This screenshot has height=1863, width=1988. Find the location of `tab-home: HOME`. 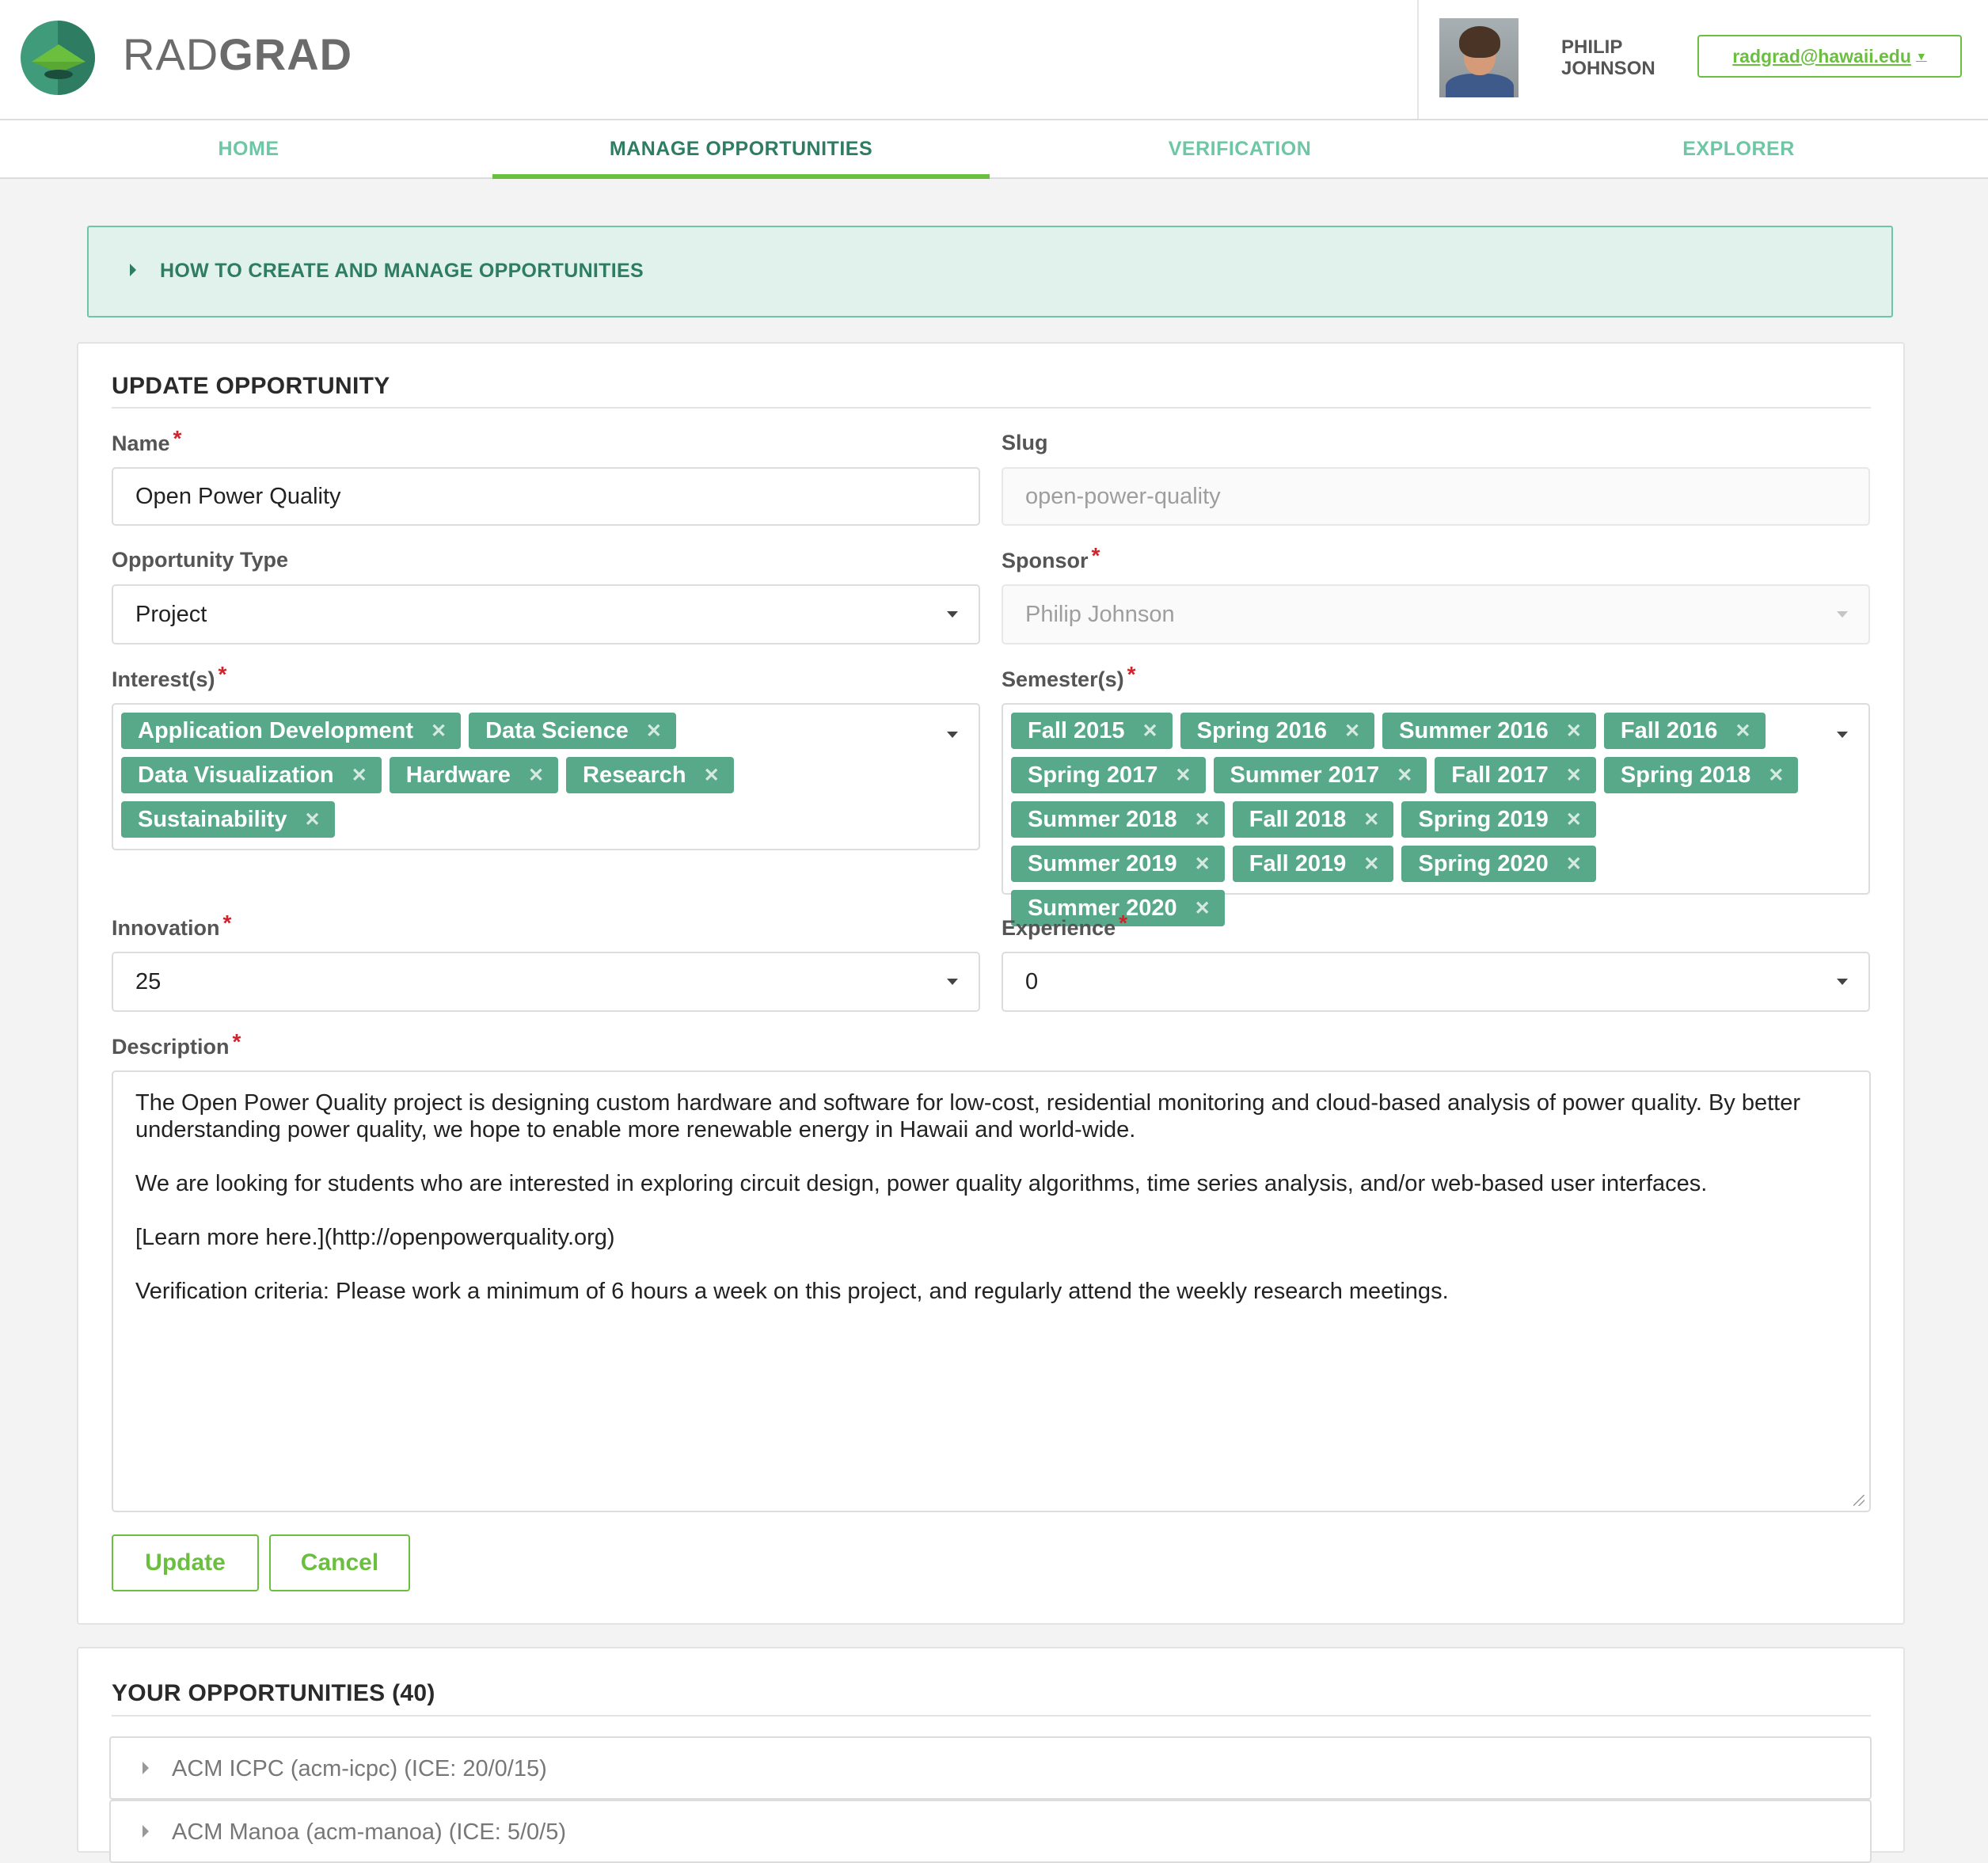

tab-home: HOME is located at coordinates (248, 148).